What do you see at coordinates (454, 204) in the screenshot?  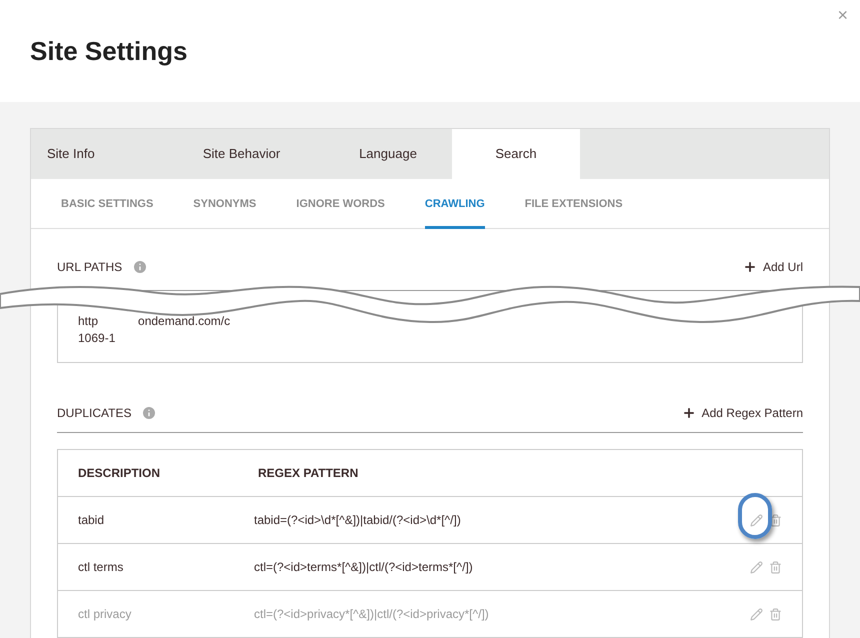 I see `subtab: CRAWLING` at bounding box center [454, 204].